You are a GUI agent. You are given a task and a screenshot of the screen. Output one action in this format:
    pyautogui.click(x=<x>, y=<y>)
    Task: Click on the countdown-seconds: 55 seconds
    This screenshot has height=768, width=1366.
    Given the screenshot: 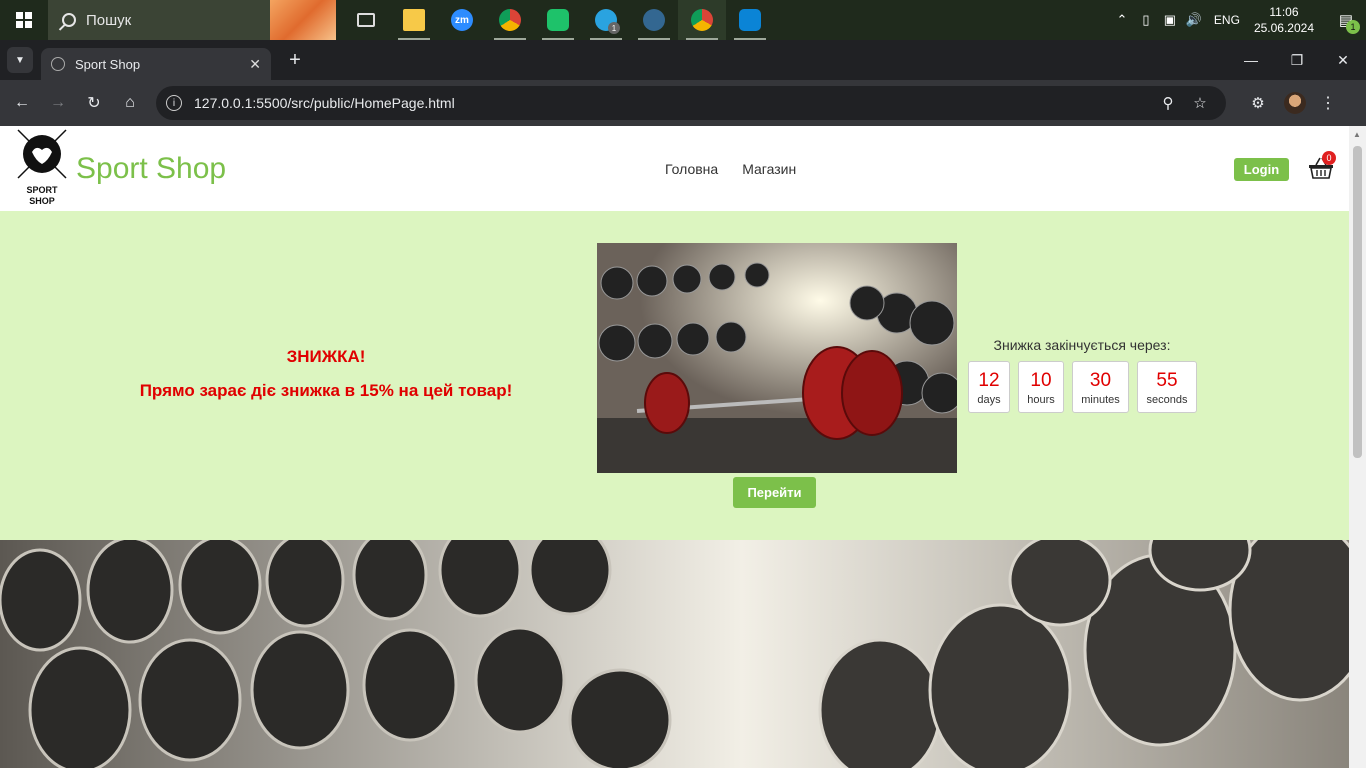 What is the action you would take?
    pyautogui.click(x=1167, y=387)
    